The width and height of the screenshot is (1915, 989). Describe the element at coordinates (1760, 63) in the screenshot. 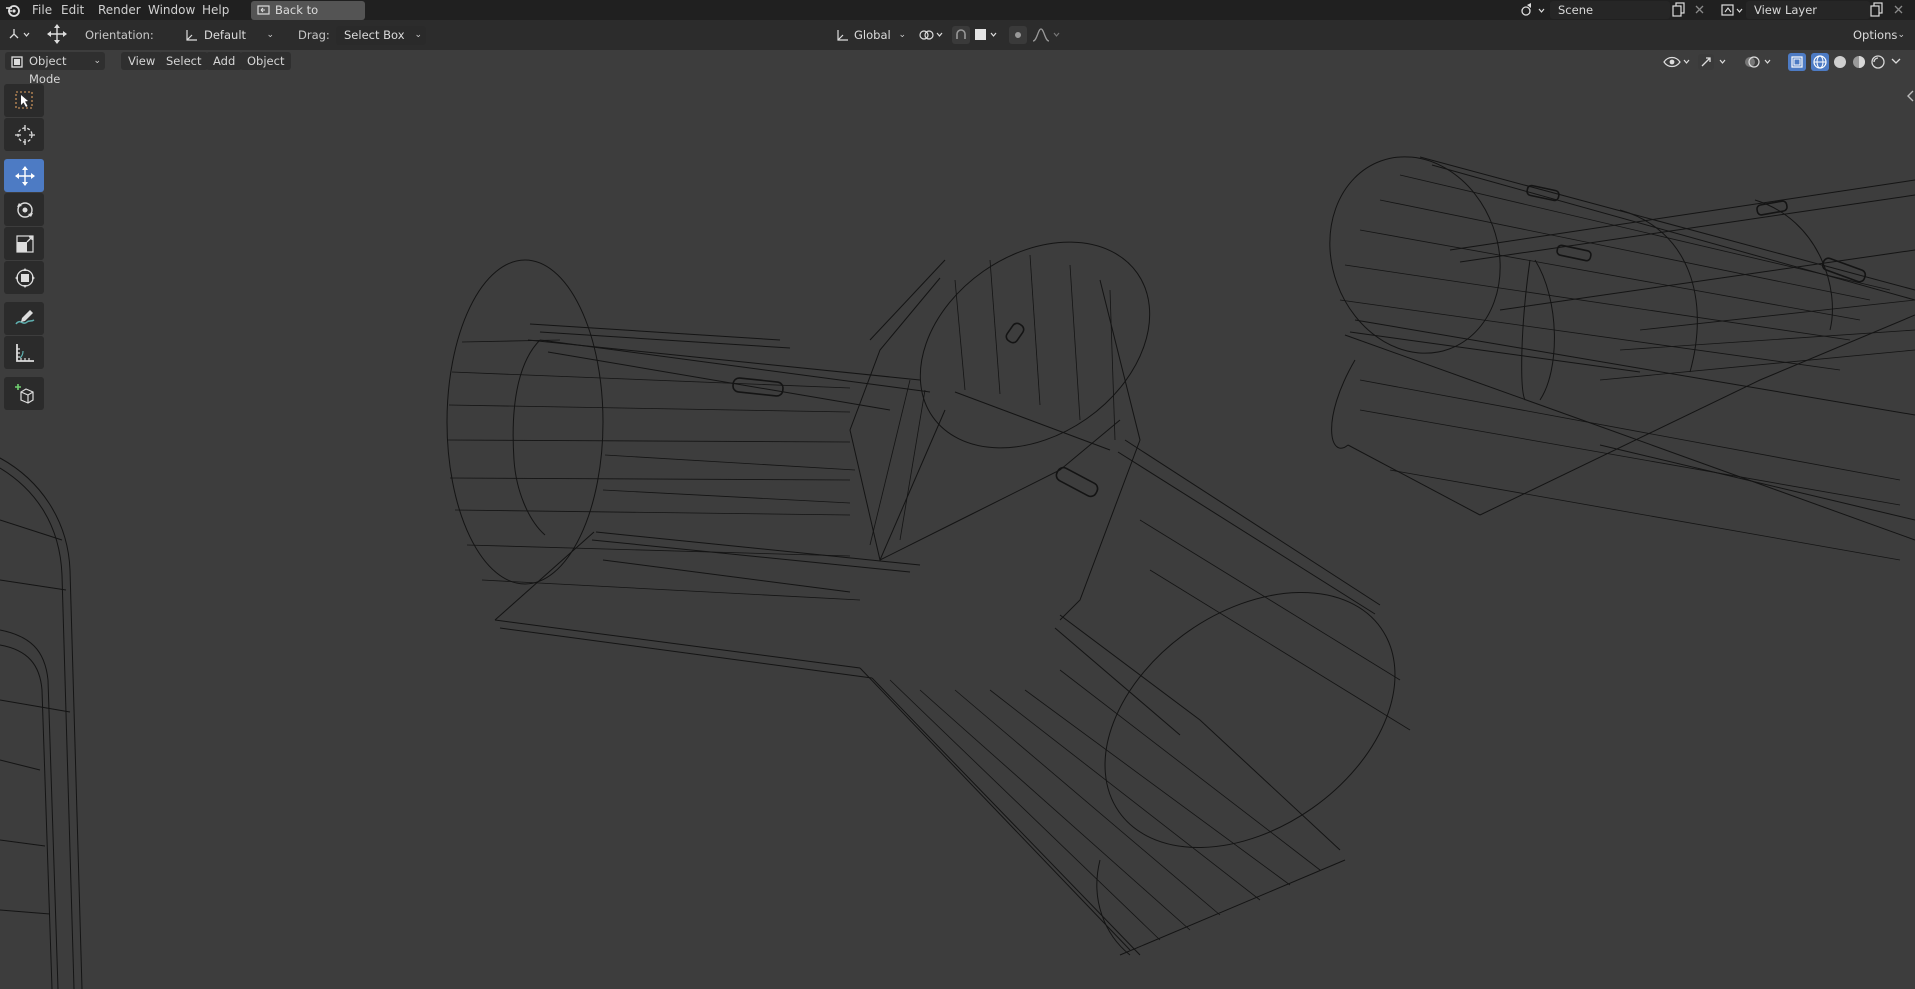

I see `overlays-icon` at that location.